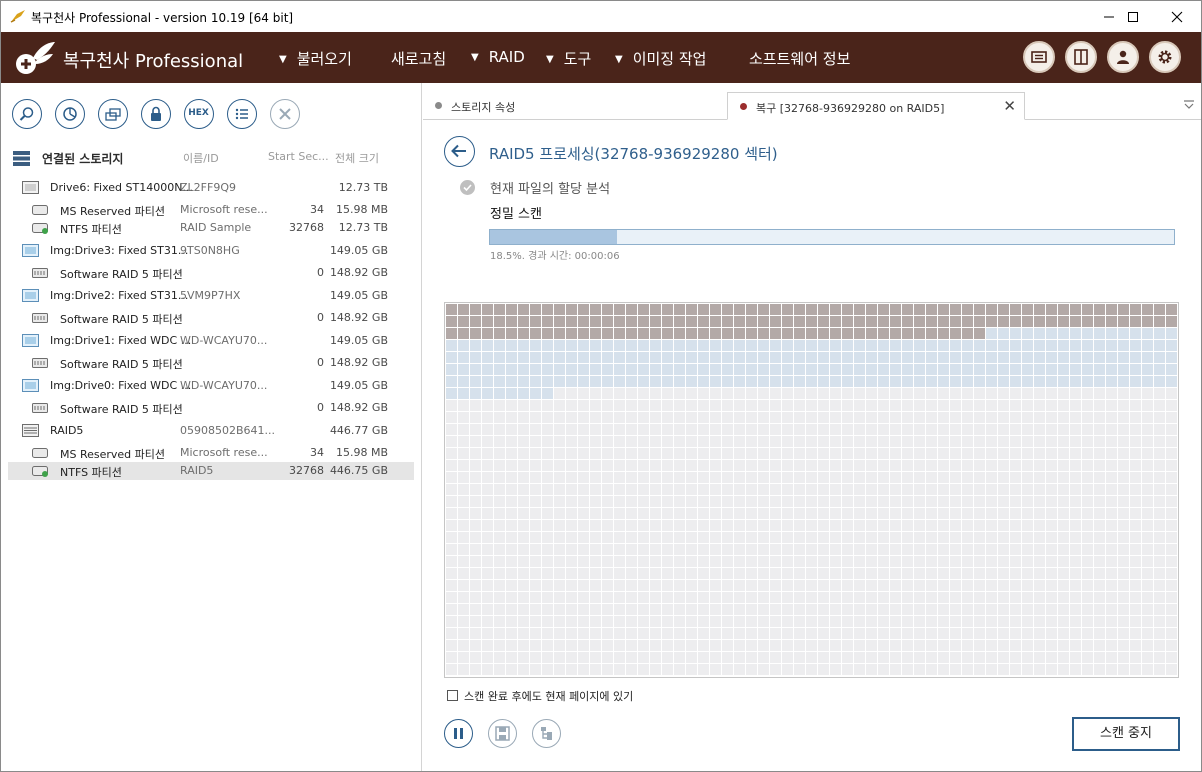 The width and height of the screenshot is (1202, 772). I want to click on menu-raid: ▼ RAID, so click(498, 57).